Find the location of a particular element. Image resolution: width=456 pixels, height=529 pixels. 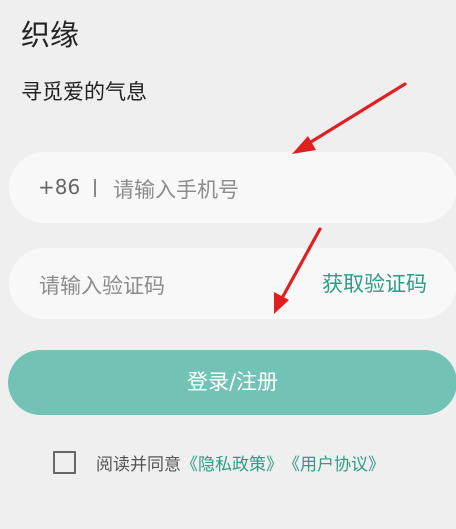

phone-number-input is located at coordinates (273, 190).